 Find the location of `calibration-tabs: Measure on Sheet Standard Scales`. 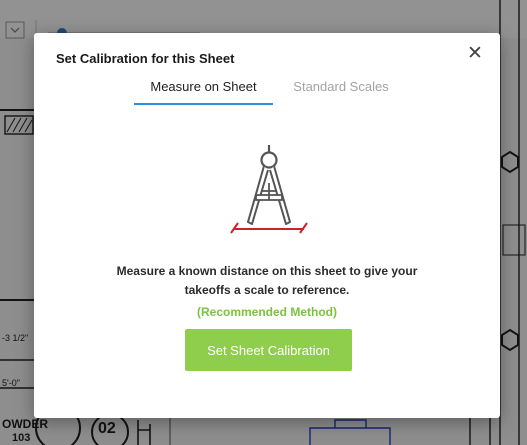

calibration-tabs: Measure on Sheet Standard Scales is located at coordinates (267, 92).